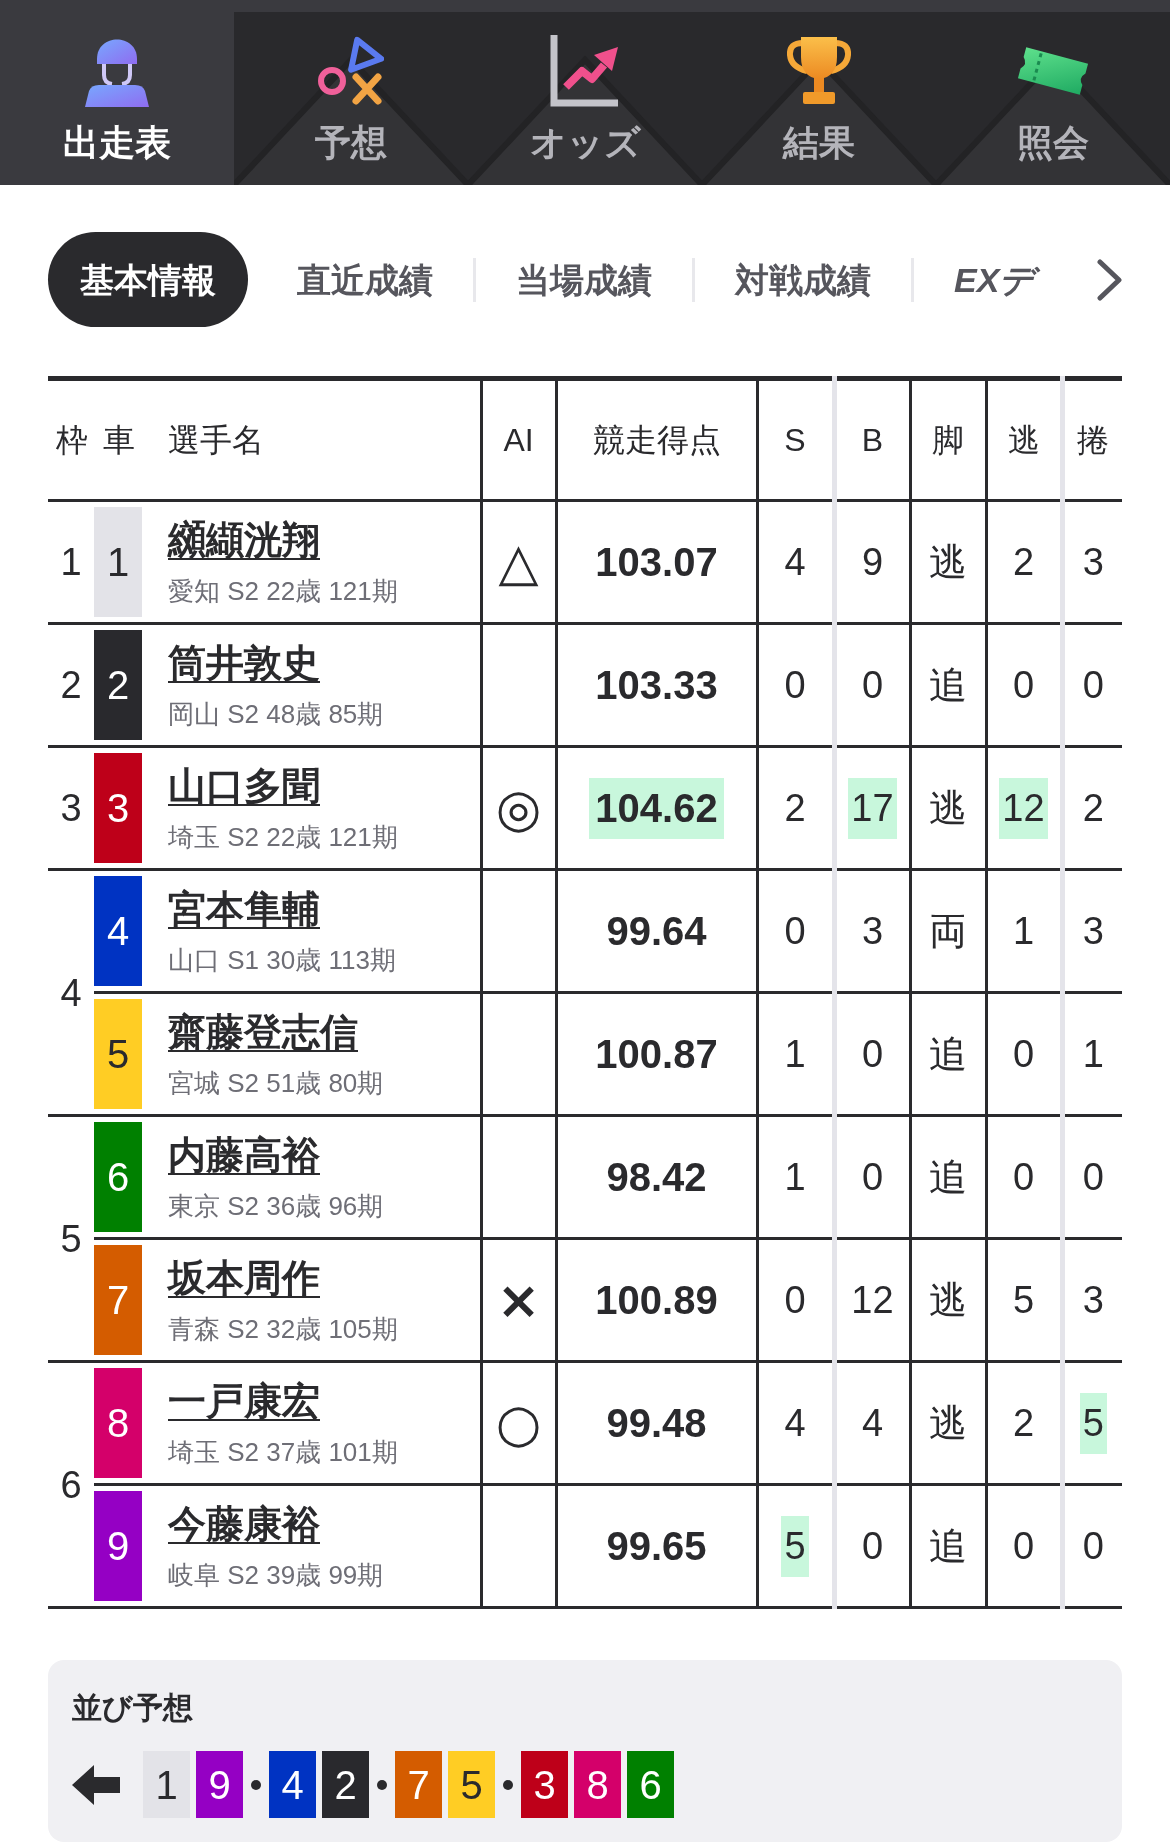 The image size is (1170, 1844). Describe the element at coordinates (244, 662) in the screenshot. I see `rider-name-link: 筒井敦史` at that location.